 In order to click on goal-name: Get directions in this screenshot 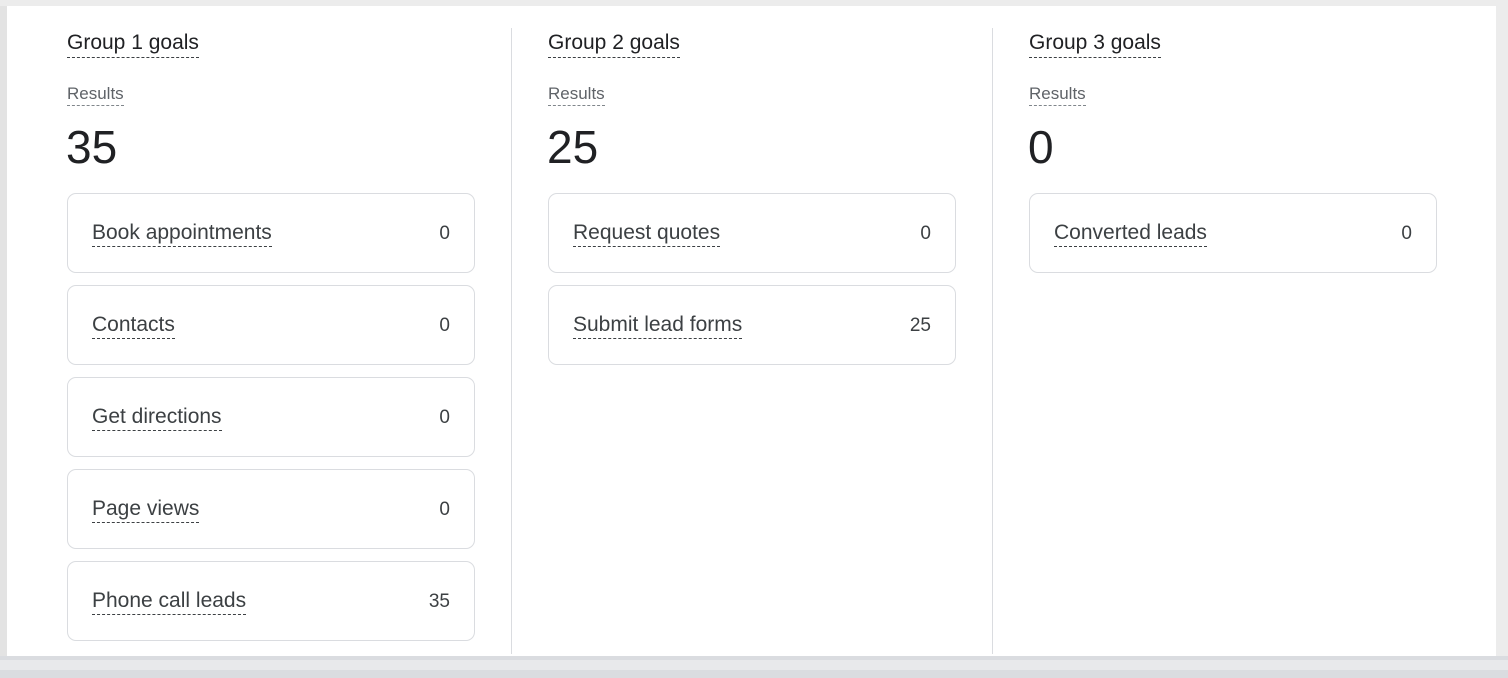, I will do `click(157, 418)`.